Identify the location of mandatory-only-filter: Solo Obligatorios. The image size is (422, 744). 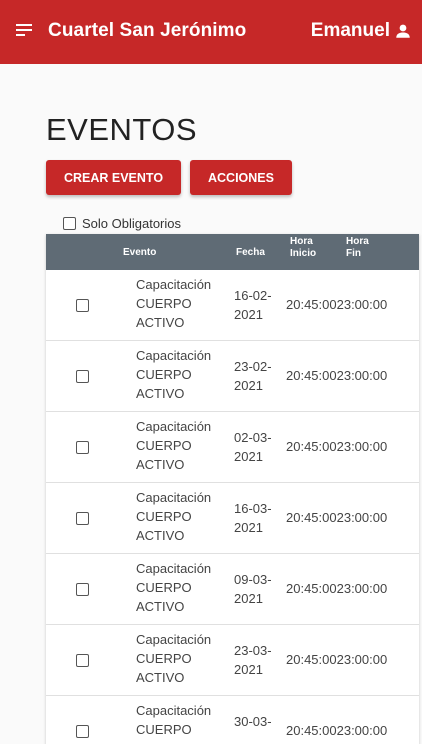
(122, 223).